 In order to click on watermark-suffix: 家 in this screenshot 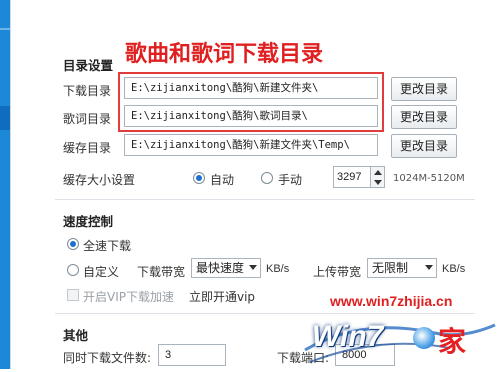, I will do `click(452, 341)`.